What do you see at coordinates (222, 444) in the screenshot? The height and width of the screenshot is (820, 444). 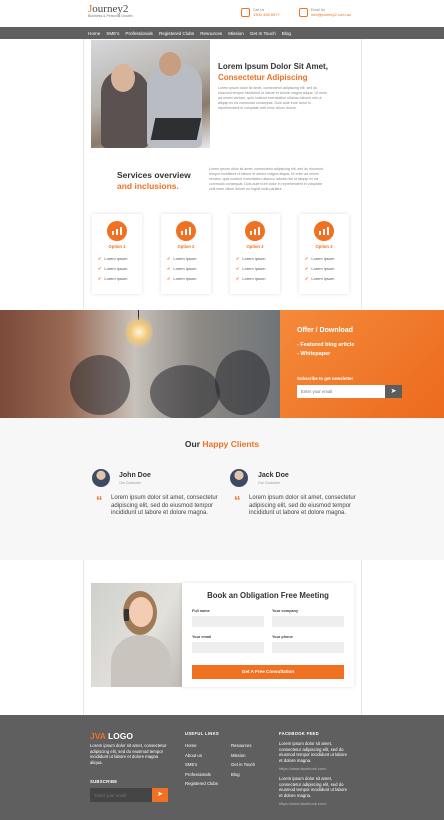 I see `testimonials-title: Our Happy Clients` at bounding box center [222, 444].